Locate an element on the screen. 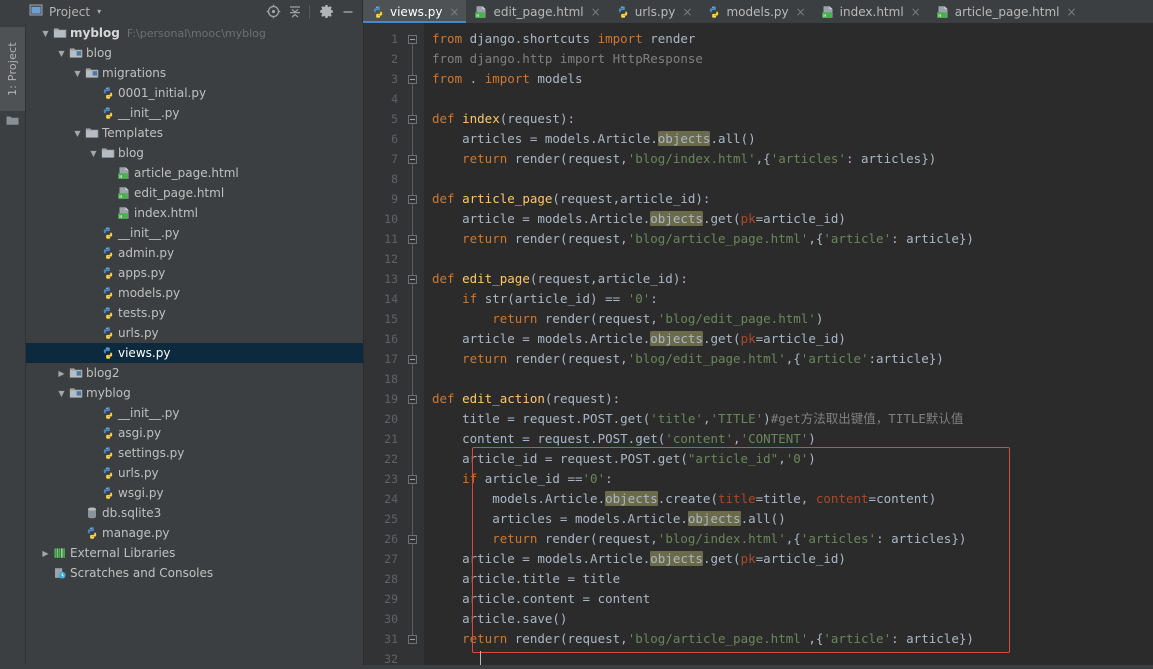  locate-icon is located at coordinates (273, 12).